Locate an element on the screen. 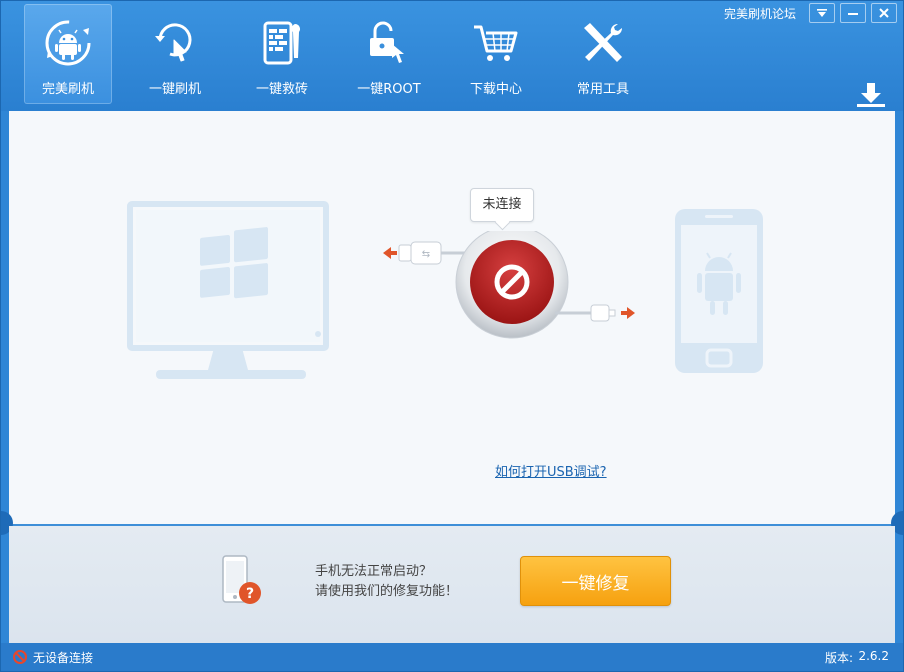 This screenshot has height=672, width=904. nav-label: 一键救砖 is located at coordinates (281, 89).